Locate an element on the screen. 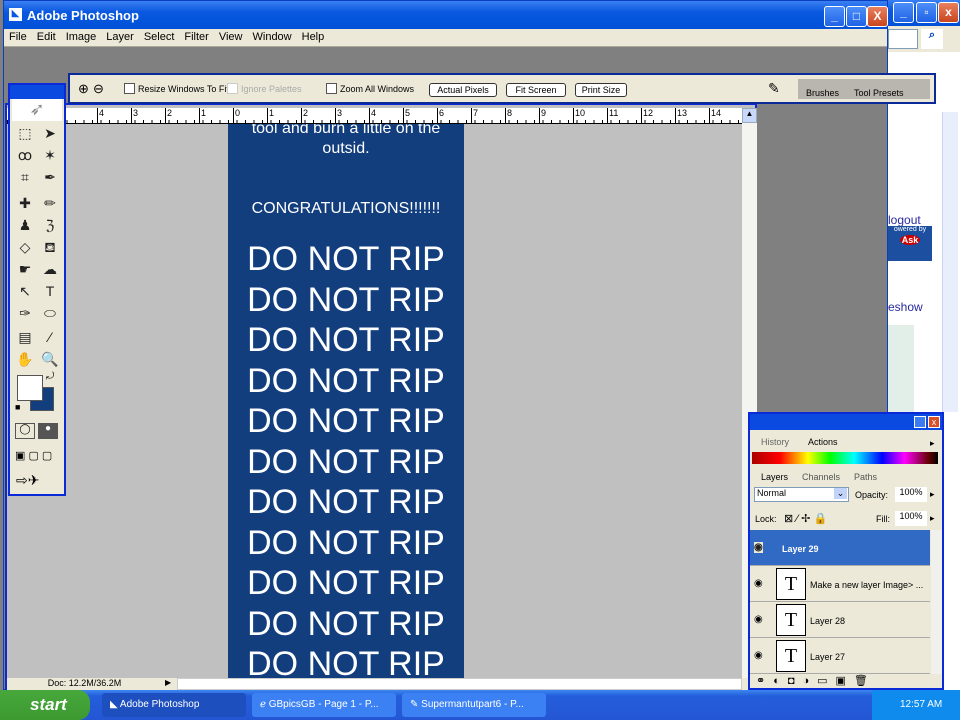 The image size is (960, 720). paint-bucket-icon: ⛾ is located at coordinates (50, 248).